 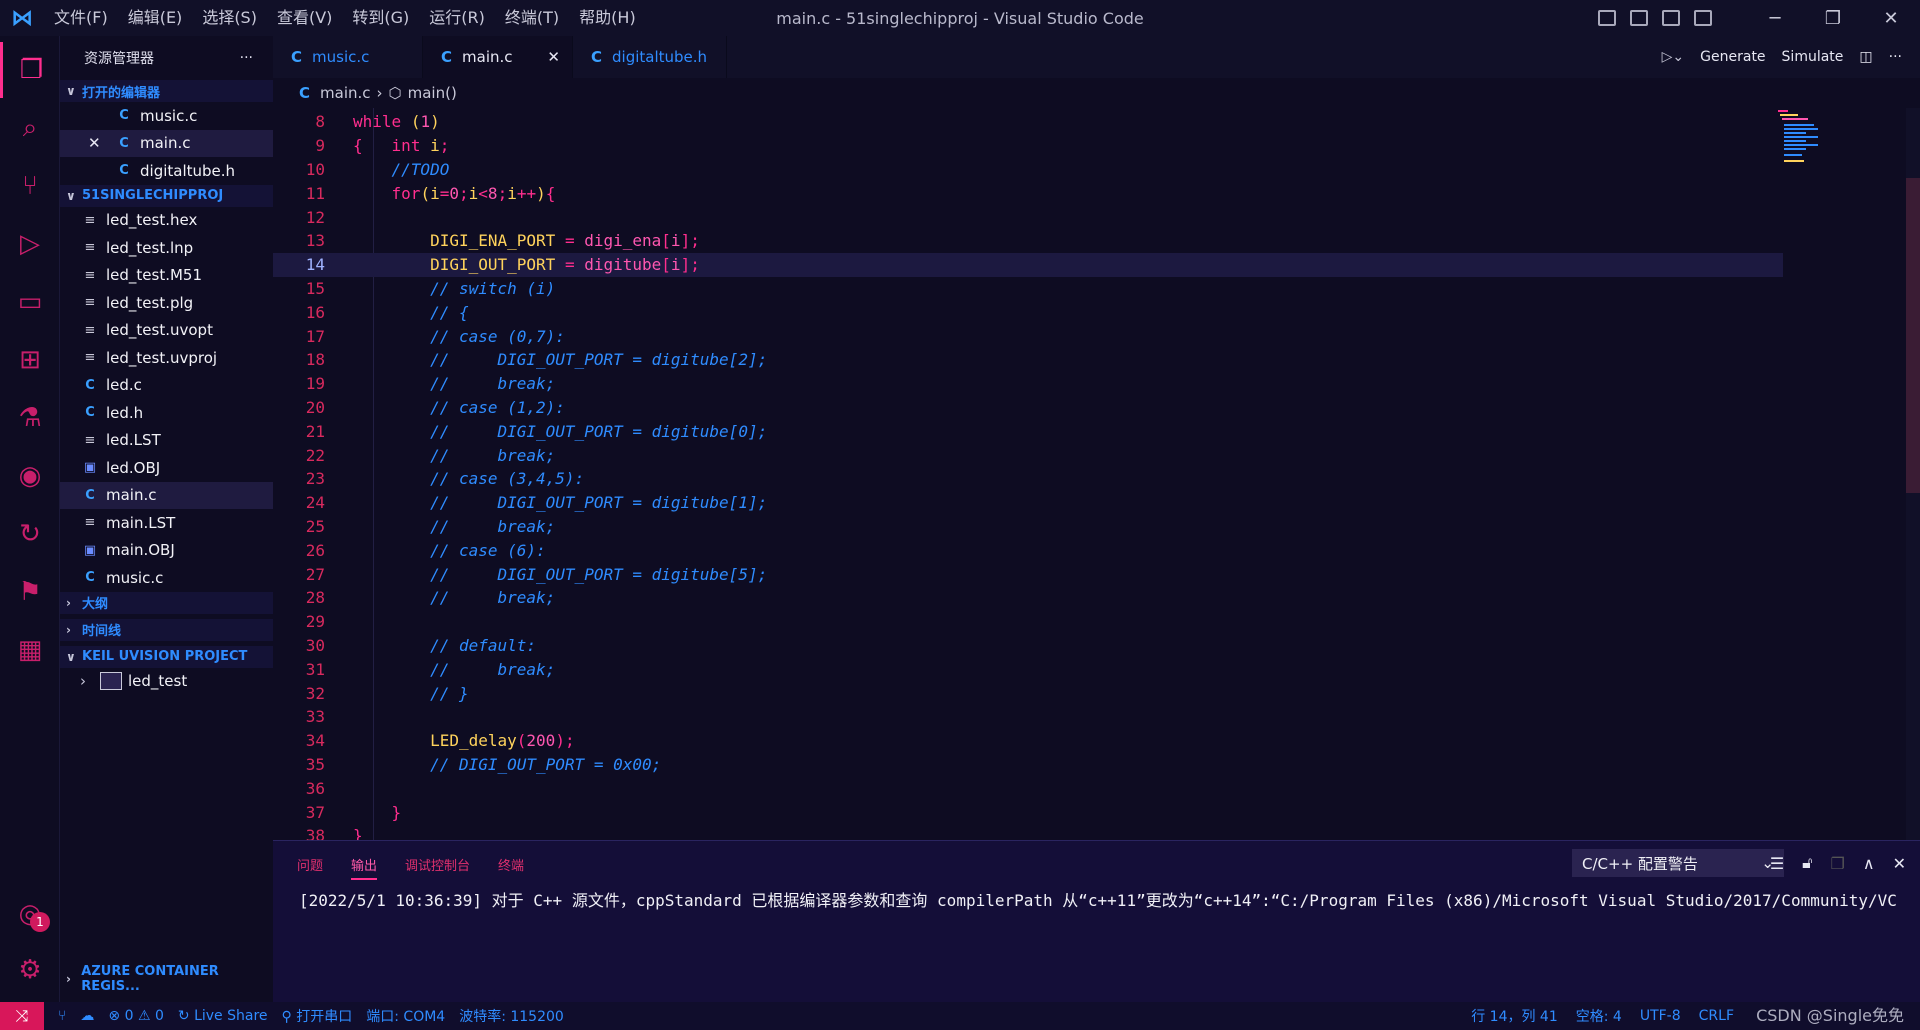 I want to click on menu-help: 帮助(H), so click(x=607, y=18).